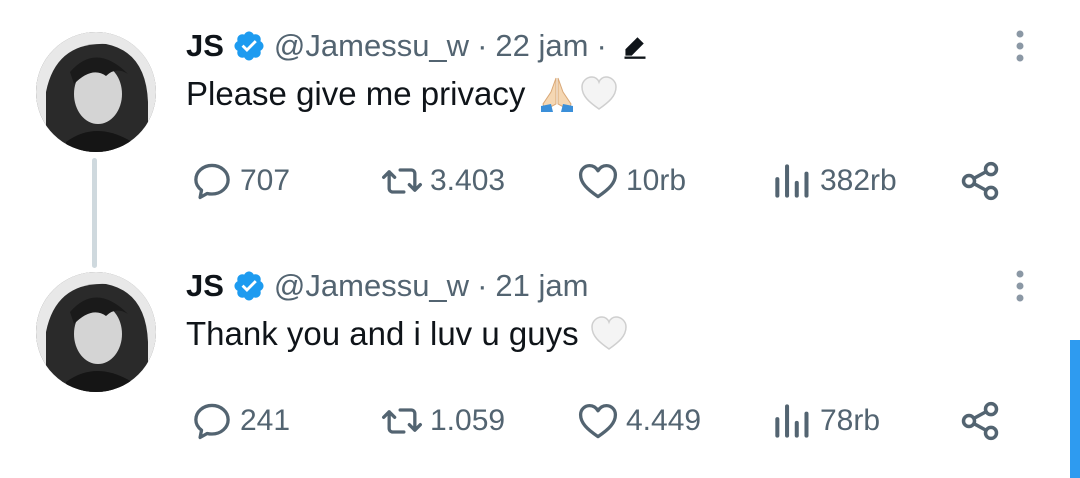 The width and height of the screenshot is (1080, 478). What do you see at coordinates (635, 46) in the screenshot?
I see `edited-pencil-icon` at bounding box center [635, 46].